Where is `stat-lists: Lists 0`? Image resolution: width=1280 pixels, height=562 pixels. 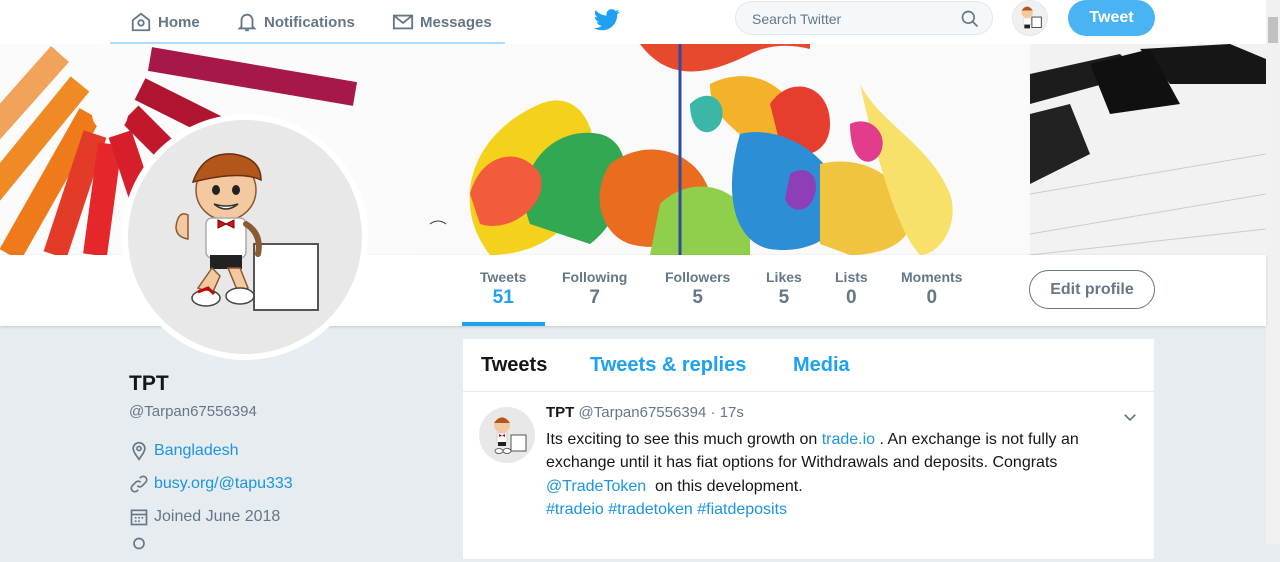 stat-lists: Lists 0 is located at coordinates (851, 289).